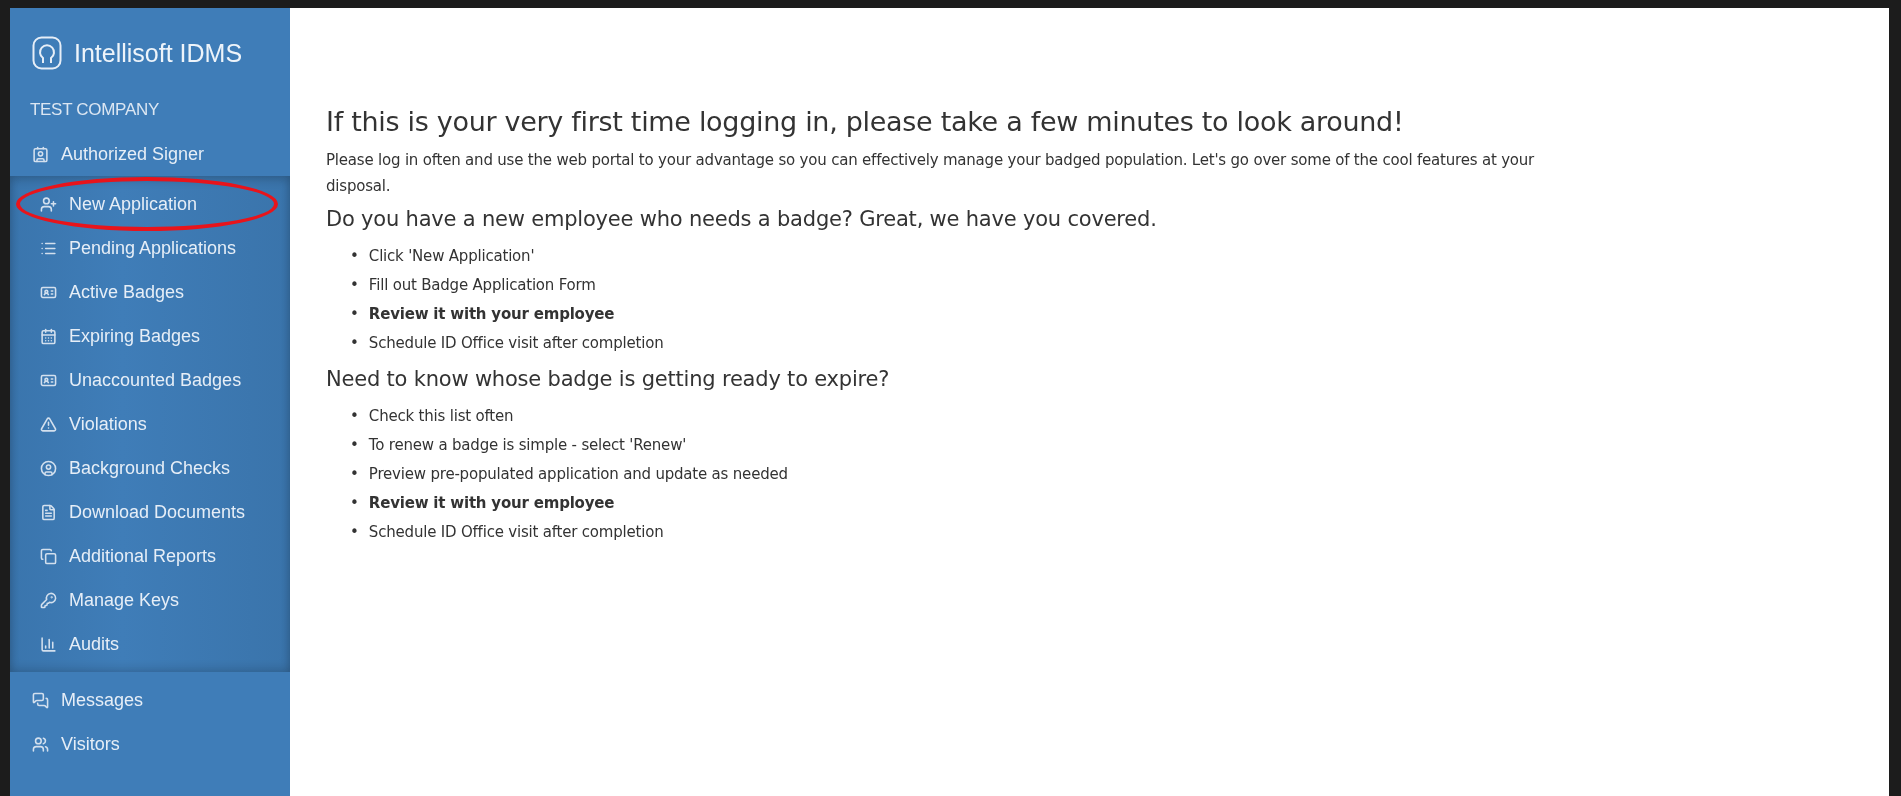  Describe the element at coordinates (150, 248) in the screenshot. I see `sidebar-item: Pending Applications` at that location.